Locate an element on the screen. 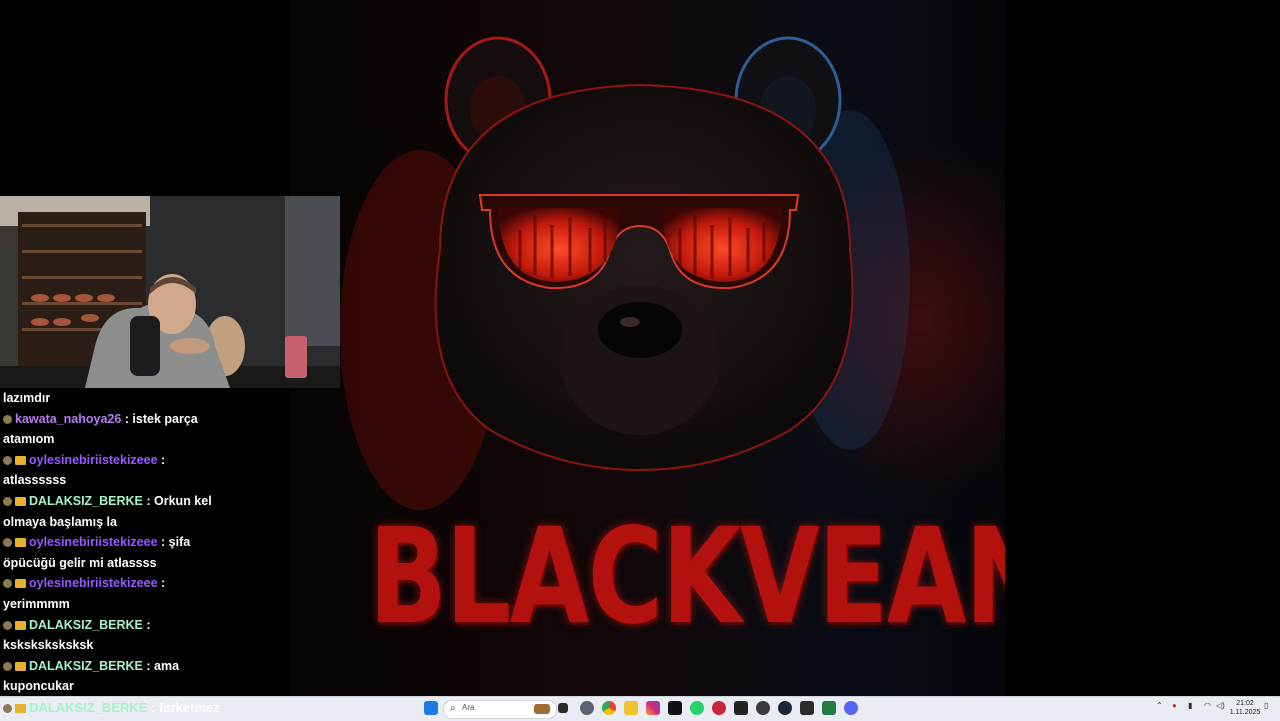 The width and height of the screenshot is (1280, 721). capcut-icon is located at coordinates (741, 708).